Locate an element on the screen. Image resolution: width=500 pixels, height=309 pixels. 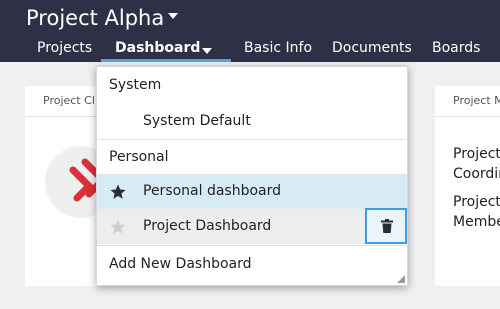
menu-item-label: System Default is located at coordinates (197, 121).